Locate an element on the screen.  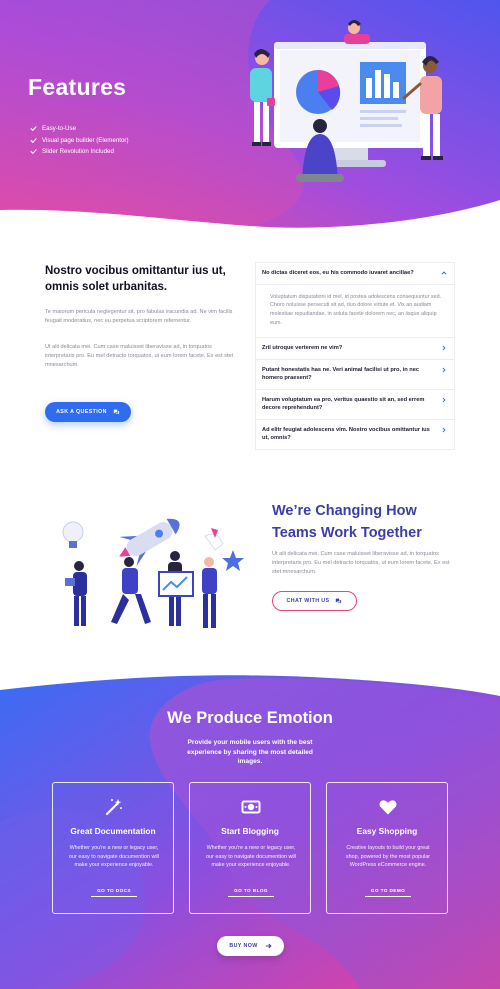
emotion-title: We Produce Emotion is located at coordinates (250, 718).